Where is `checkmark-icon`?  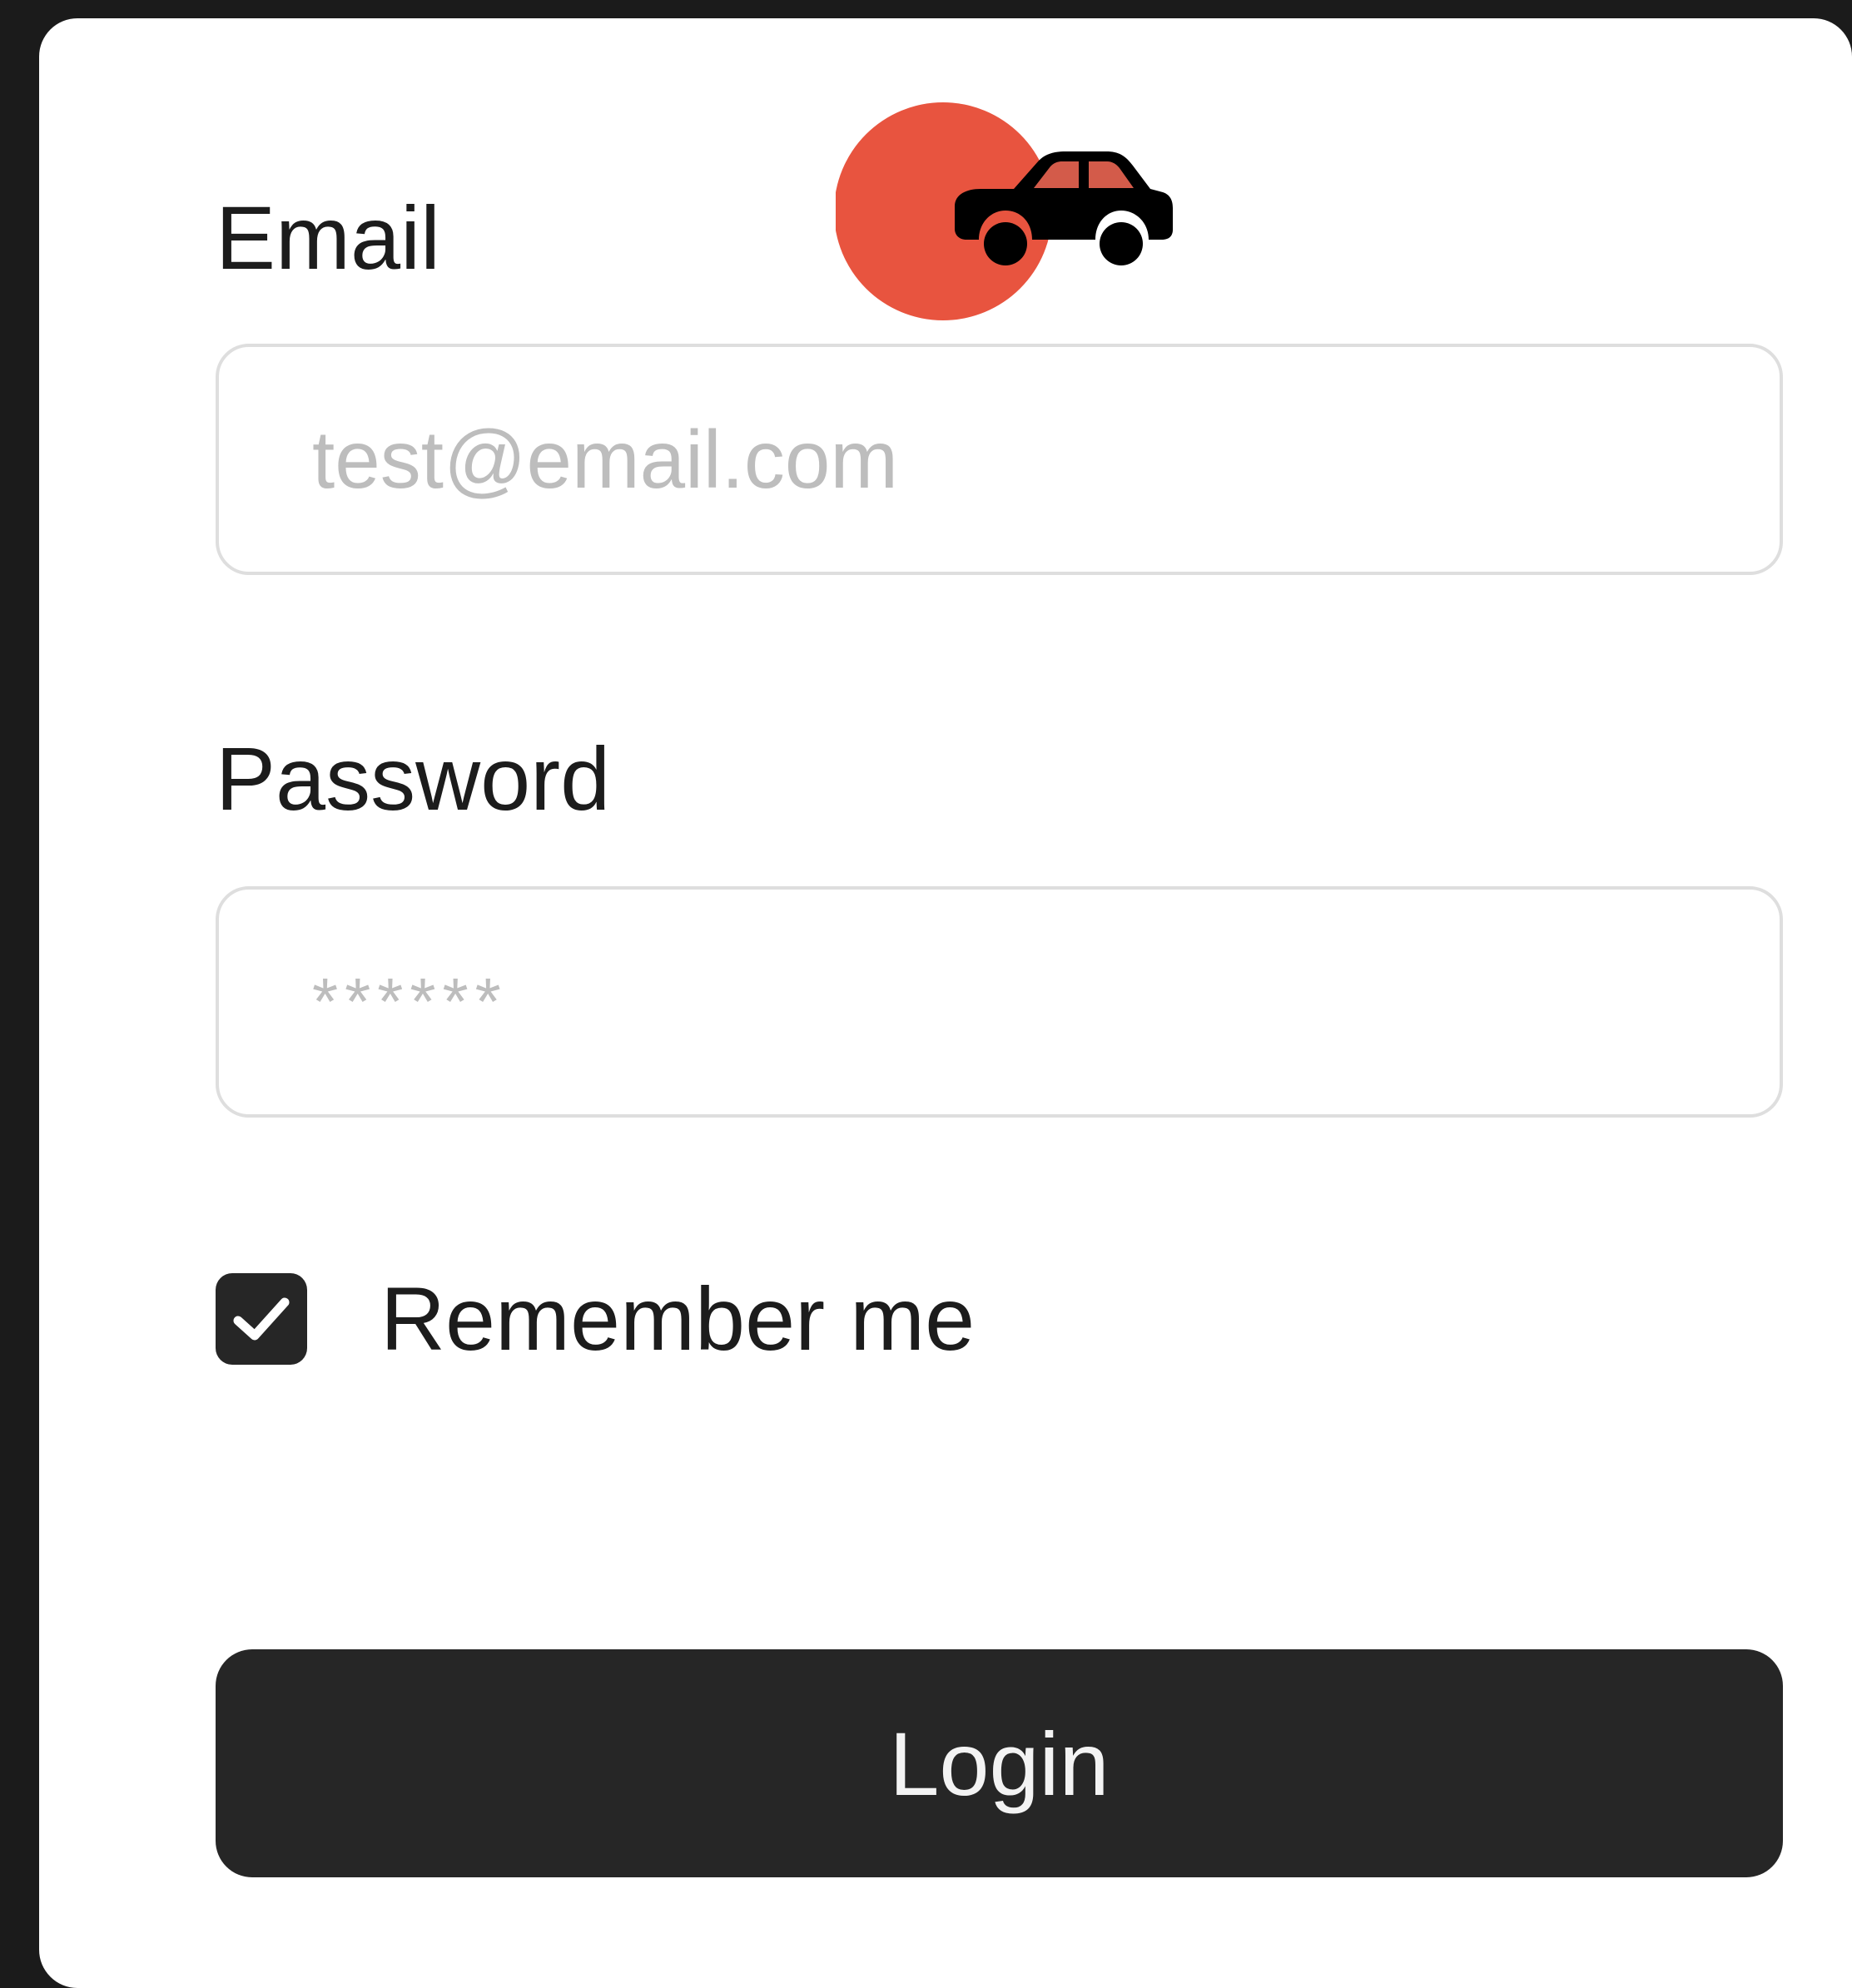
checkmark-icon is located at coordinates (261, 1319).